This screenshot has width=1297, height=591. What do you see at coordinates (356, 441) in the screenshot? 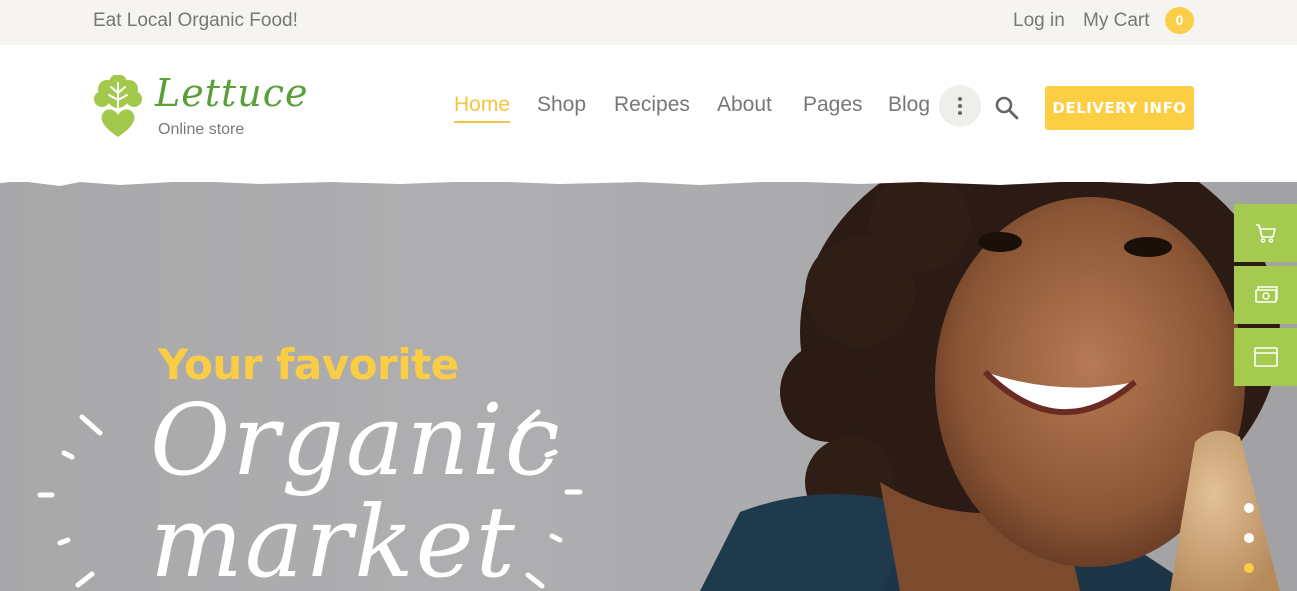
I see `hero-title-line-1: Organic` at bounding box center [356, 441].